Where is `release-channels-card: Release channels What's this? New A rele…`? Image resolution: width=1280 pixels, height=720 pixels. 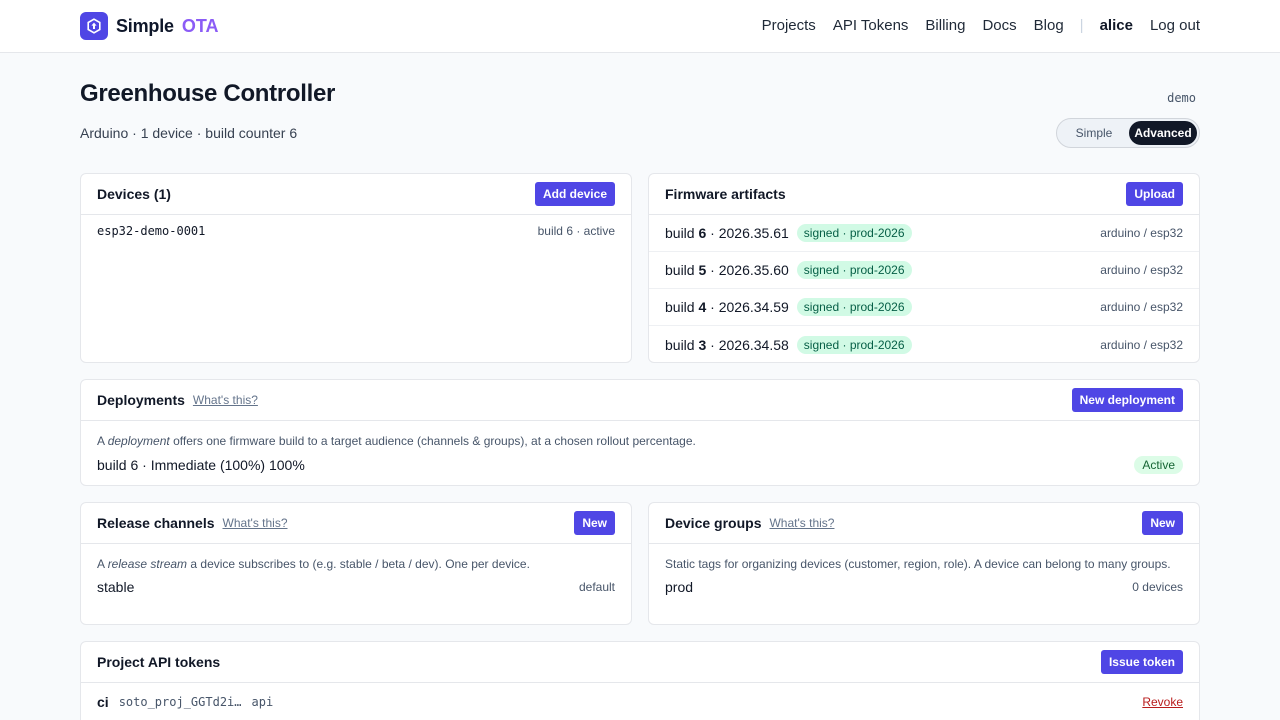
release-channels-card: Release channels What's this? New A rele… is located at coordinates (356, 563).